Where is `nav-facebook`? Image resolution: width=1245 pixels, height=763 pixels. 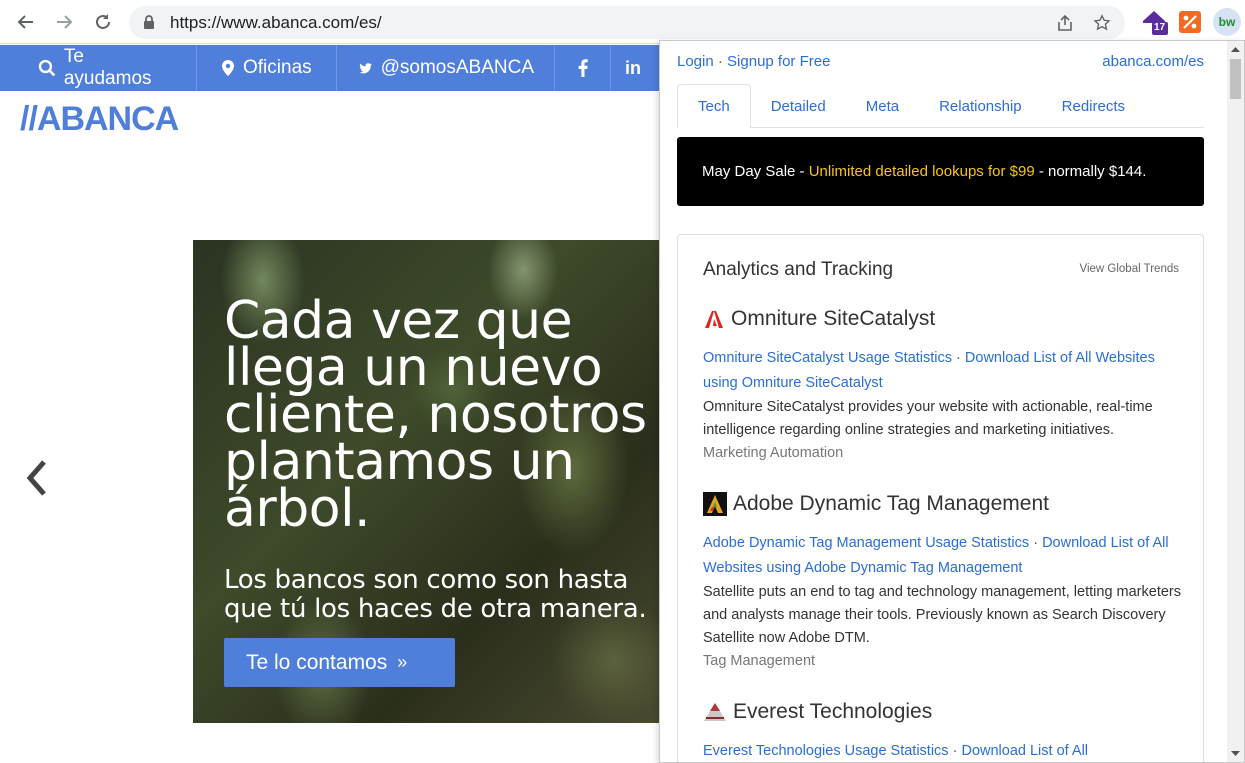
nav-facebook is located at coordinates (583, 68).